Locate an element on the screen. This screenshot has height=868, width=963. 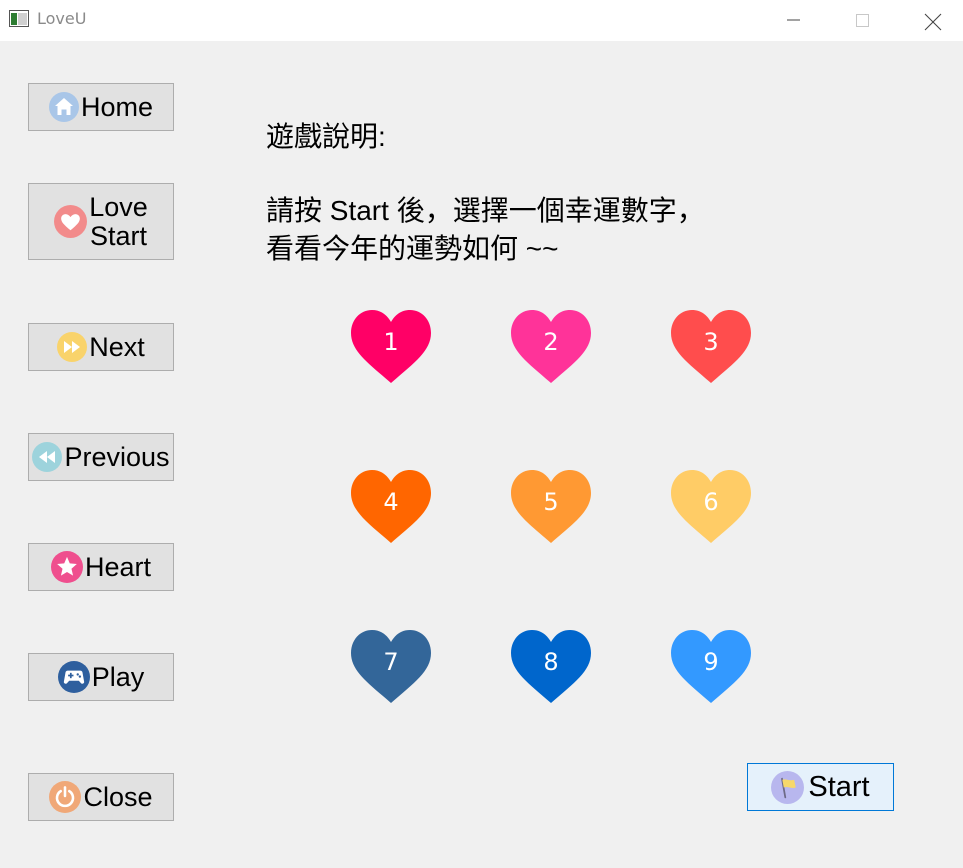
play-button: Play is located at coordinates (101, 677).